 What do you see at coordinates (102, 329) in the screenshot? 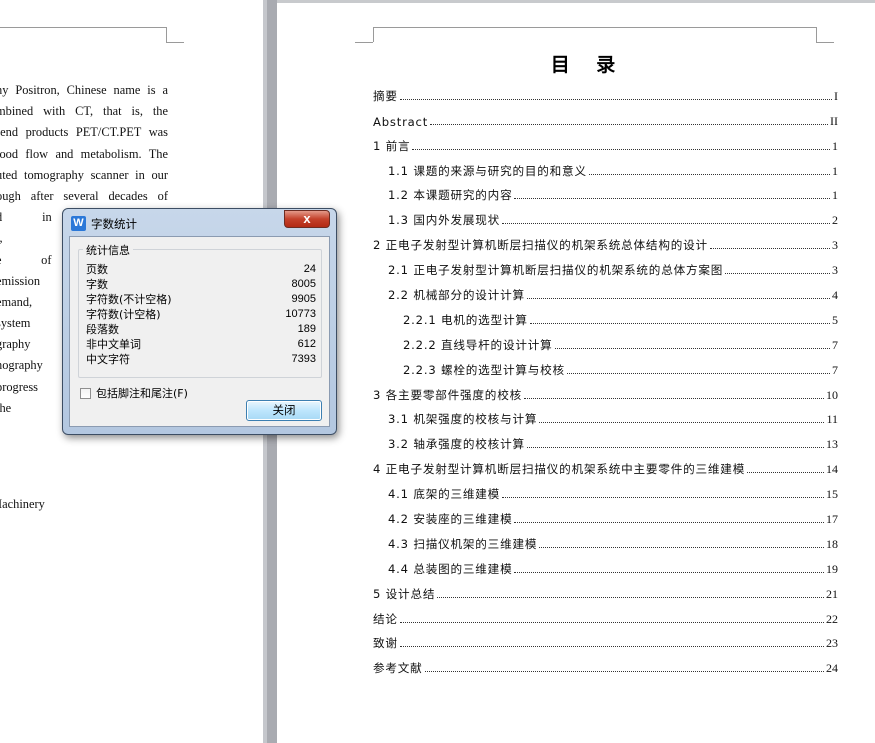
I see `stat-label: 段落数` at bounding box center [102, 329].